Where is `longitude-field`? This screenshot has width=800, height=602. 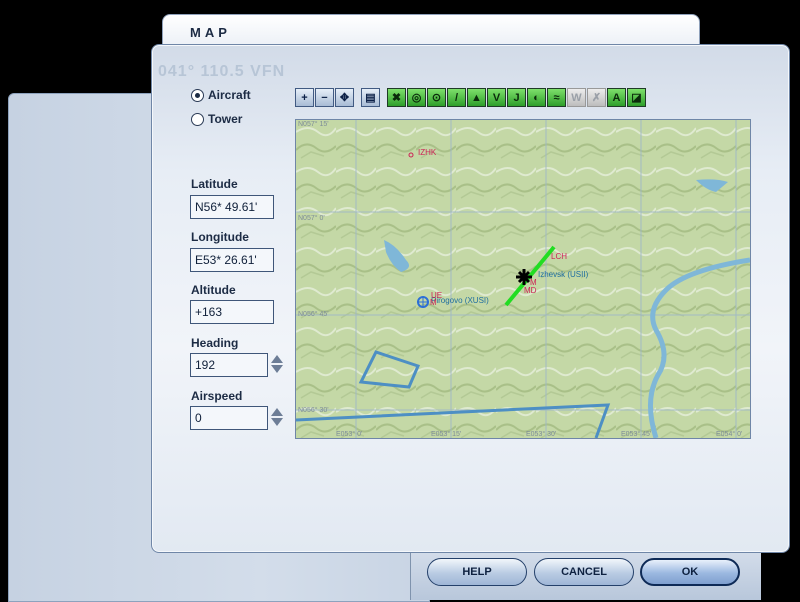
longitude-field is located at coordinates (232, 260).